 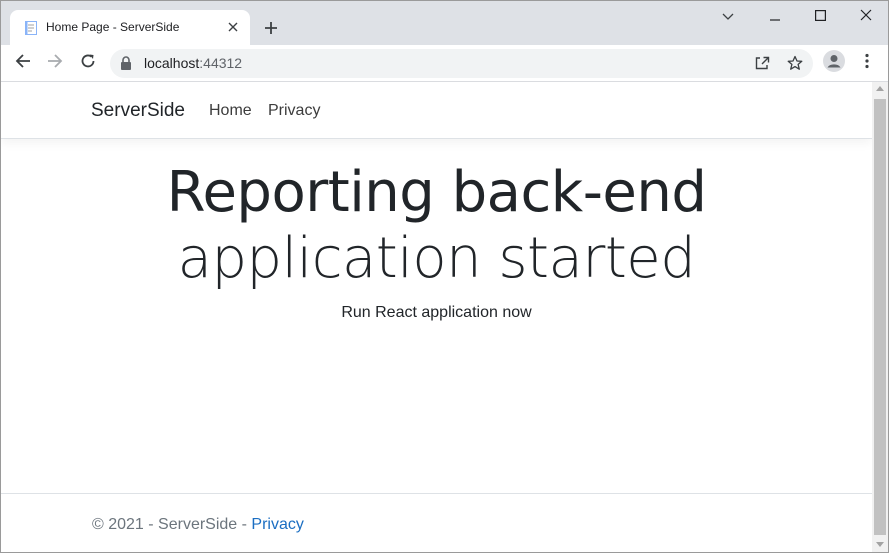 I want to click on kebab-menu-icon, so click(x=867, y=63).